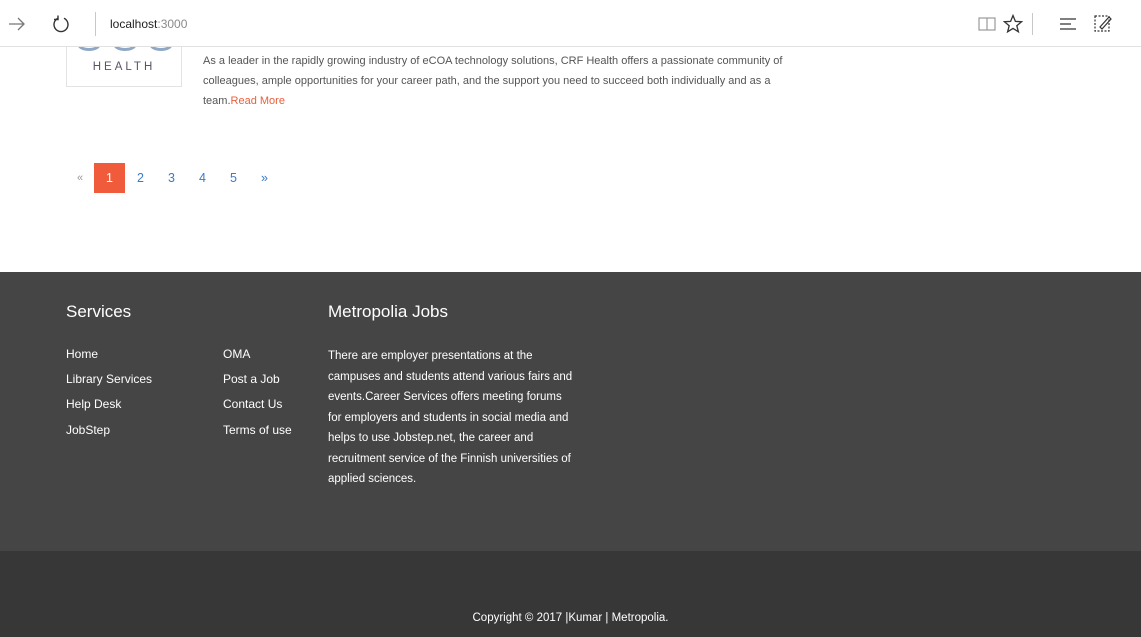 This screenshot has height=637, width=1141. What do you see at coordinates (251, 379) in the screenshot?
I see `footer-link-post-a-job: Post a Job` at bounding box center [251, 379].